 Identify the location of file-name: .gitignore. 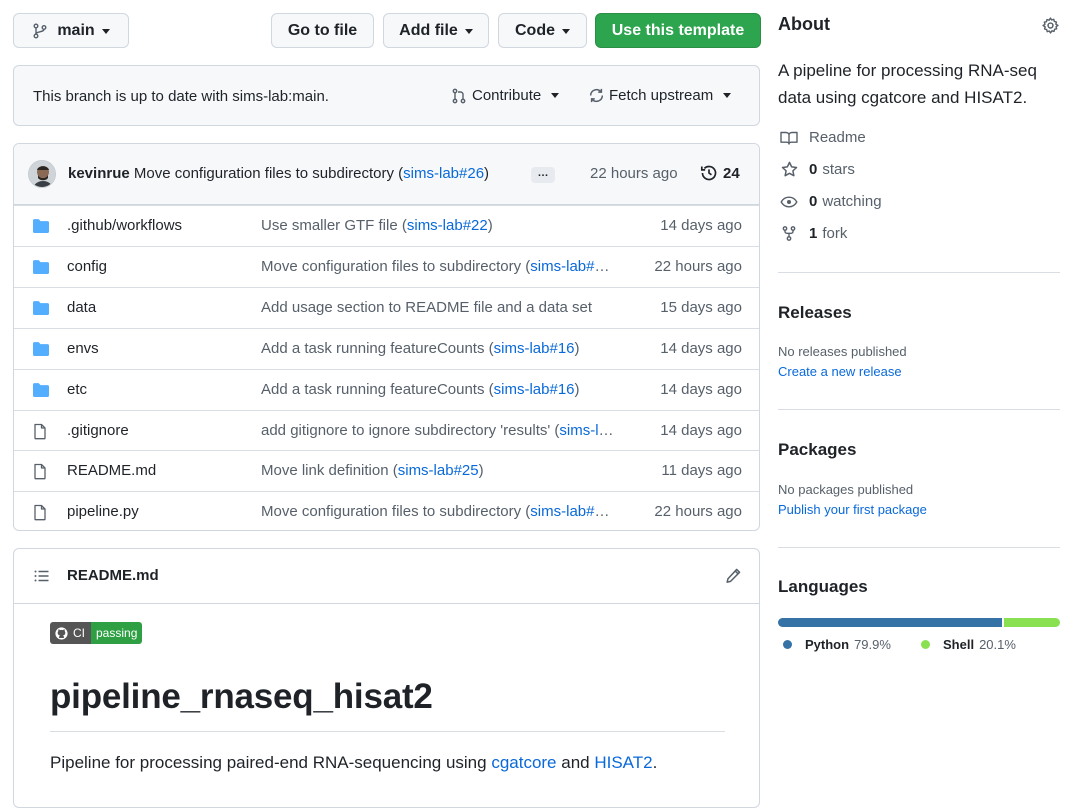
(98, 430).